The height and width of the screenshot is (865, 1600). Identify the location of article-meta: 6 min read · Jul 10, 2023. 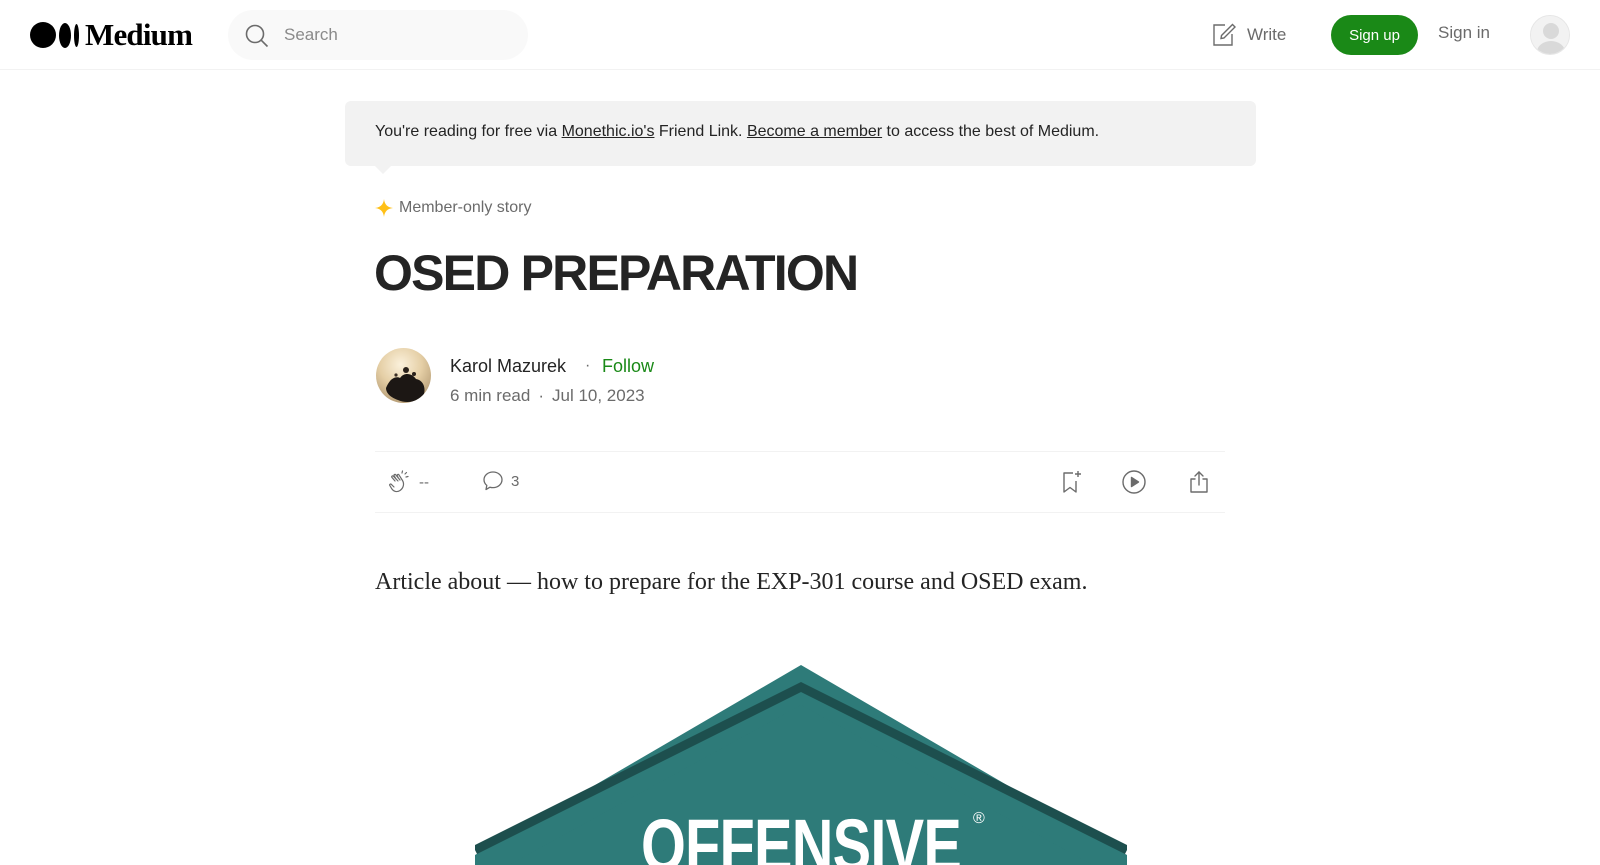
(547, 396).